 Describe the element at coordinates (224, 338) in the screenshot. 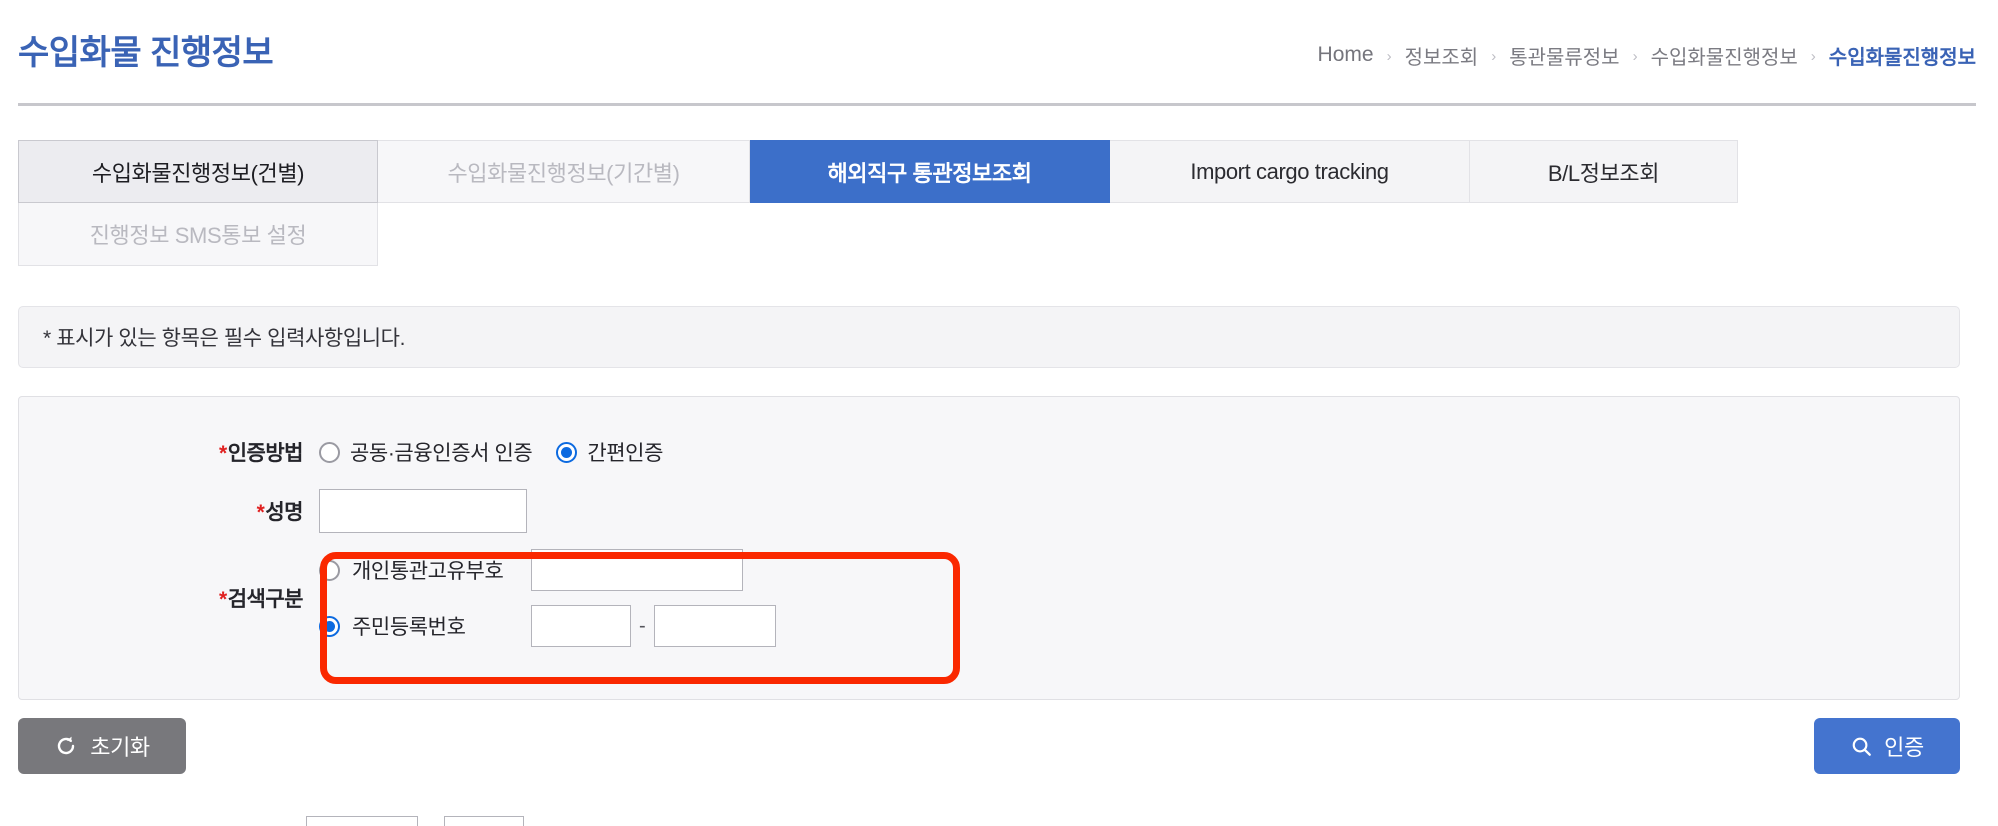

I see `required-fields-notice-text: * 표시가 있는 항목은 필수 입력사항입니다.` at that location.